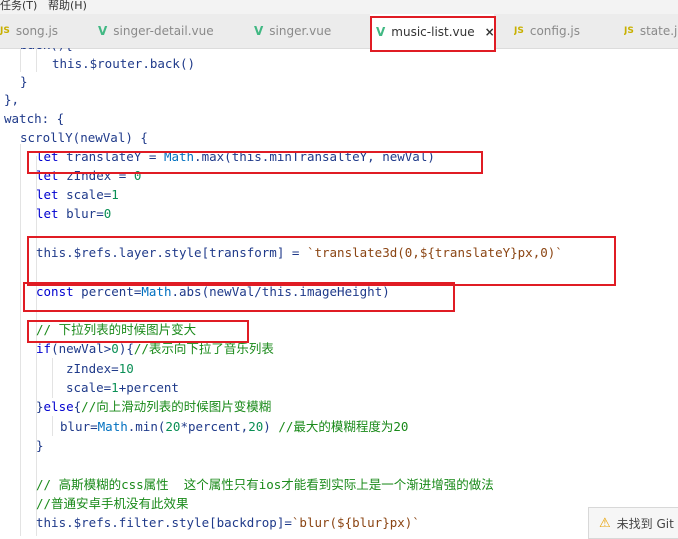 The height and width of the screenshot is (539, 678). Describe the element at coordinates (214, 426) in the screenshot. I see `code-token: *percent,` at that location.